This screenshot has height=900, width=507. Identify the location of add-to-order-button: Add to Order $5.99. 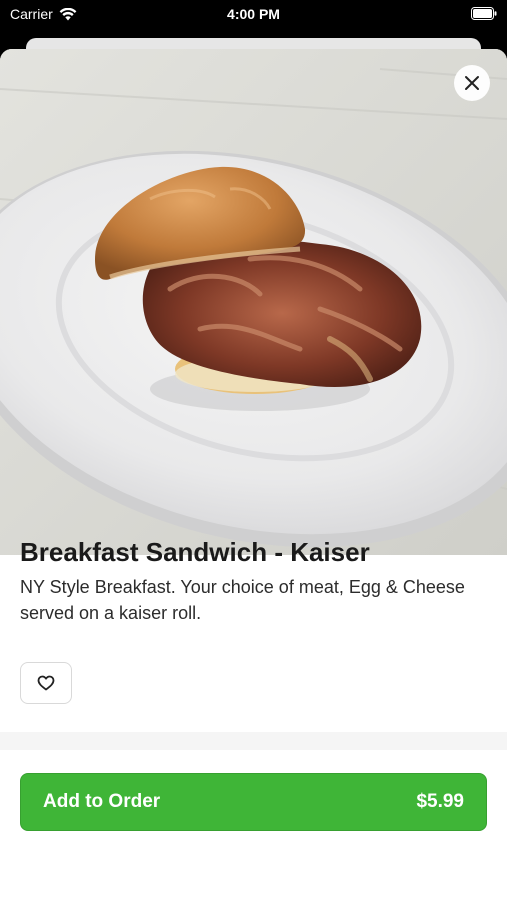
(253, 802).